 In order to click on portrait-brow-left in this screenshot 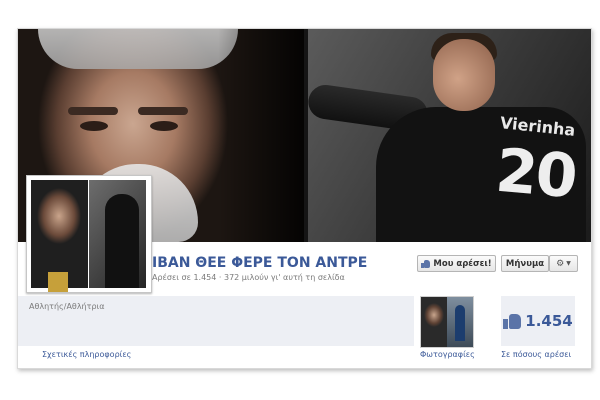, I will do `click(93, 111)`.